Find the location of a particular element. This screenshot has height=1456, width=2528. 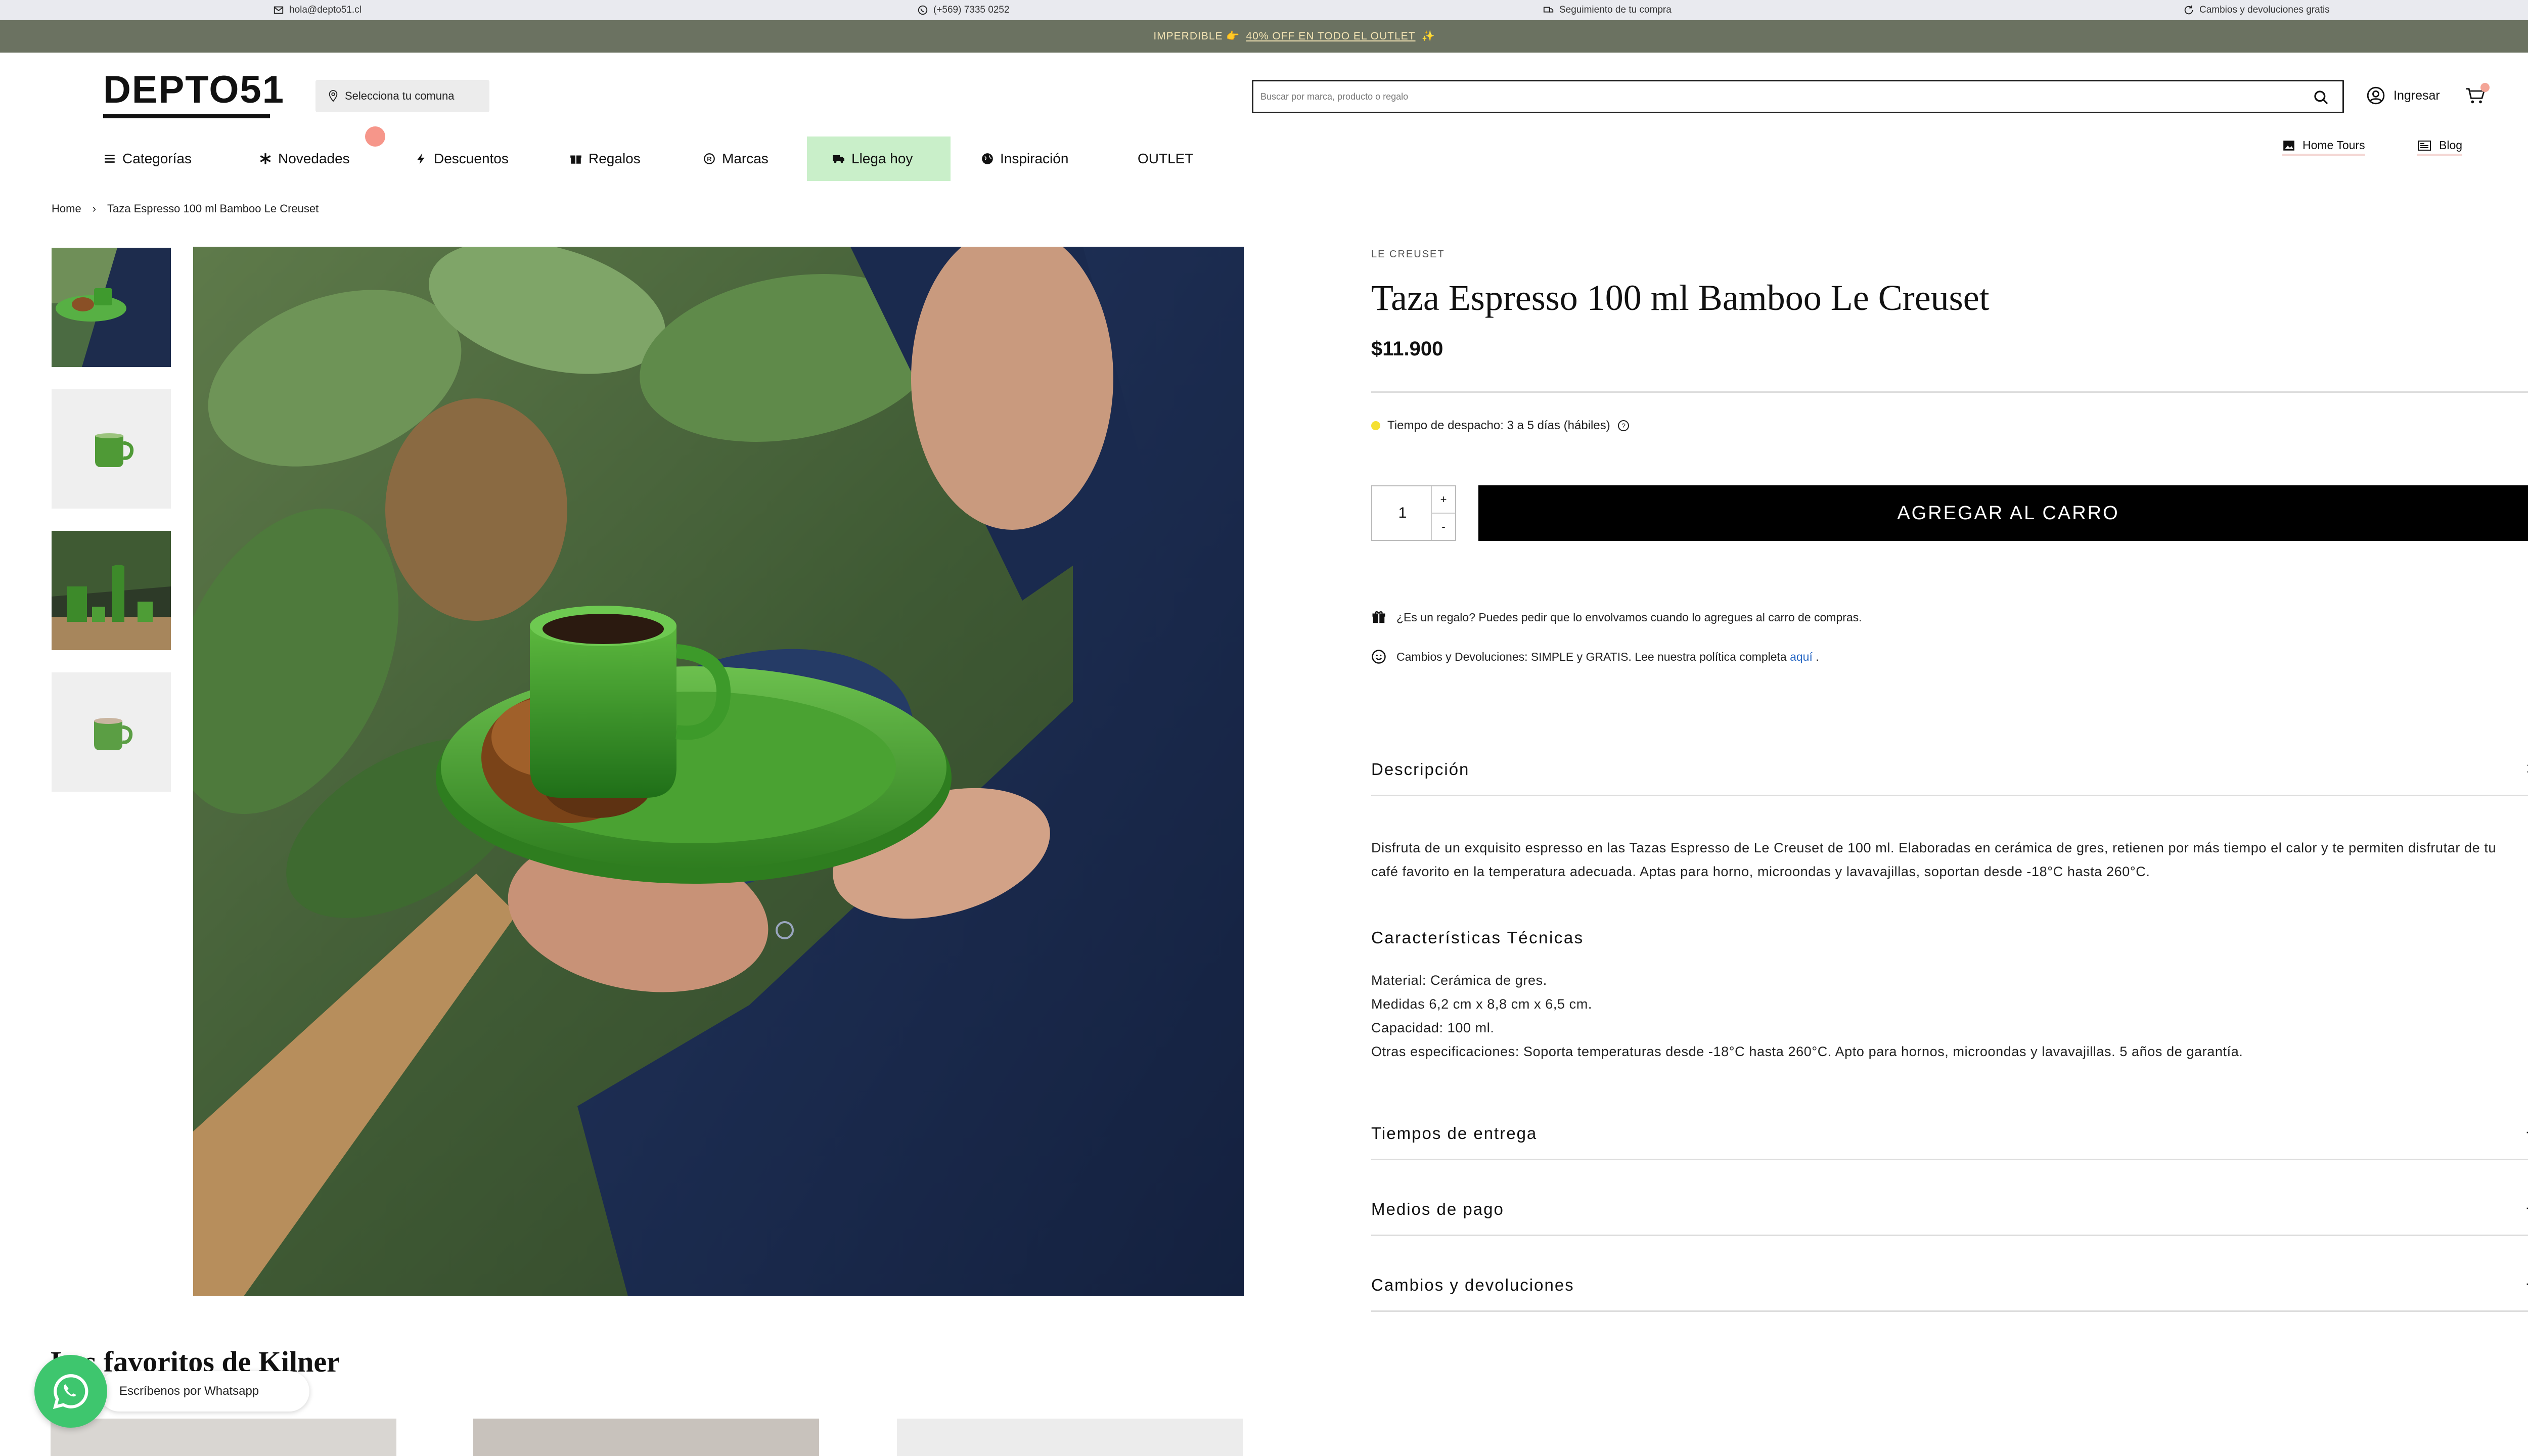

nav-outlet: OUTLET is located at coordinates (1165, 158).